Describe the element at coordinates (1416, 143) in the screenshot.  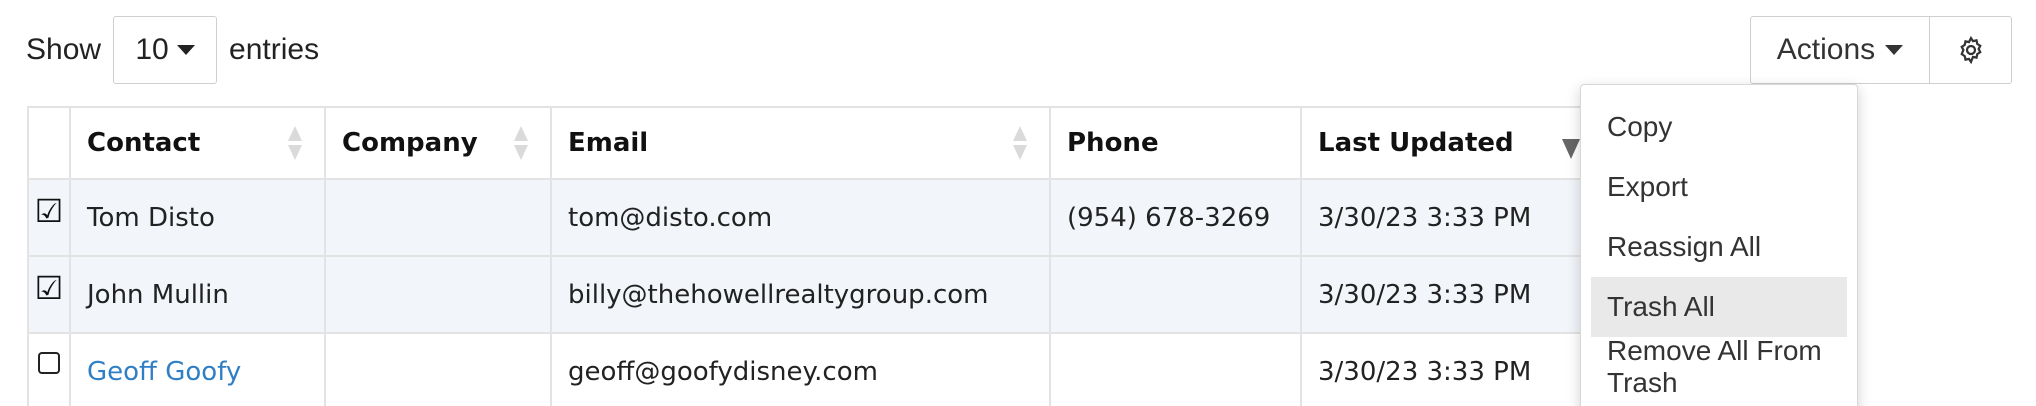
I see `column-header-label: Last Updated` at that location.